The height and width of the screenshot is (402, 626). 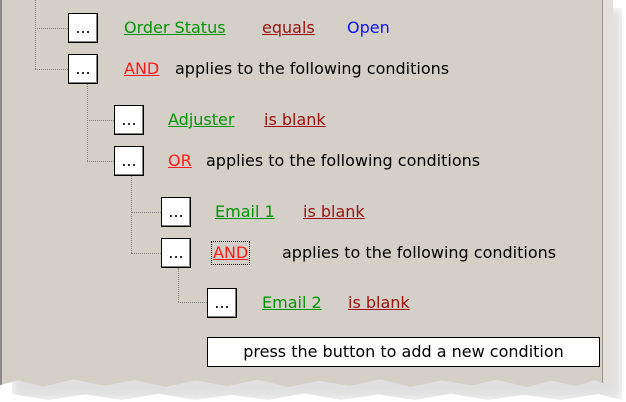 What do you see at coordinates (201, 120) in the screenshot?
I see `field-link-adjuster: Adjuster` at bounding box center [201, 120].